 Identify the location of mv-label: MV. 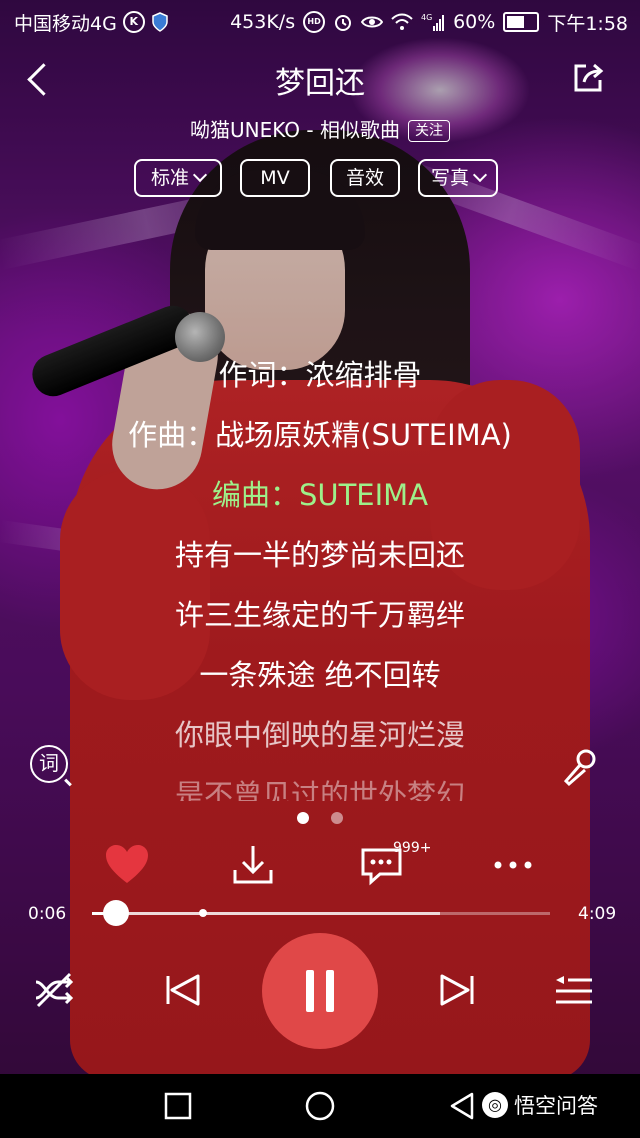
(275, 178).